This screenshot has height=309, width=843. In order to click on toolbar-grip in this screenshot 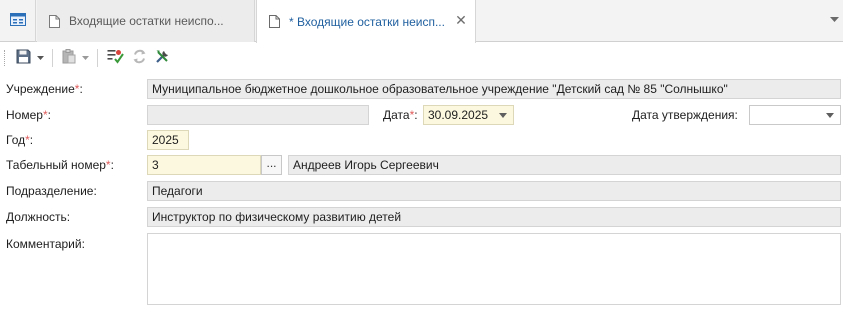, I will do `click(6, 58)`.